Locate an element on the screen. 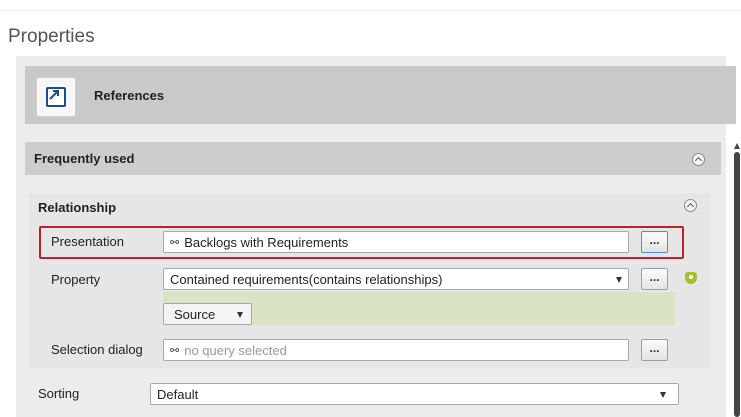  source-select: Source is located at coordinates (207, 314).